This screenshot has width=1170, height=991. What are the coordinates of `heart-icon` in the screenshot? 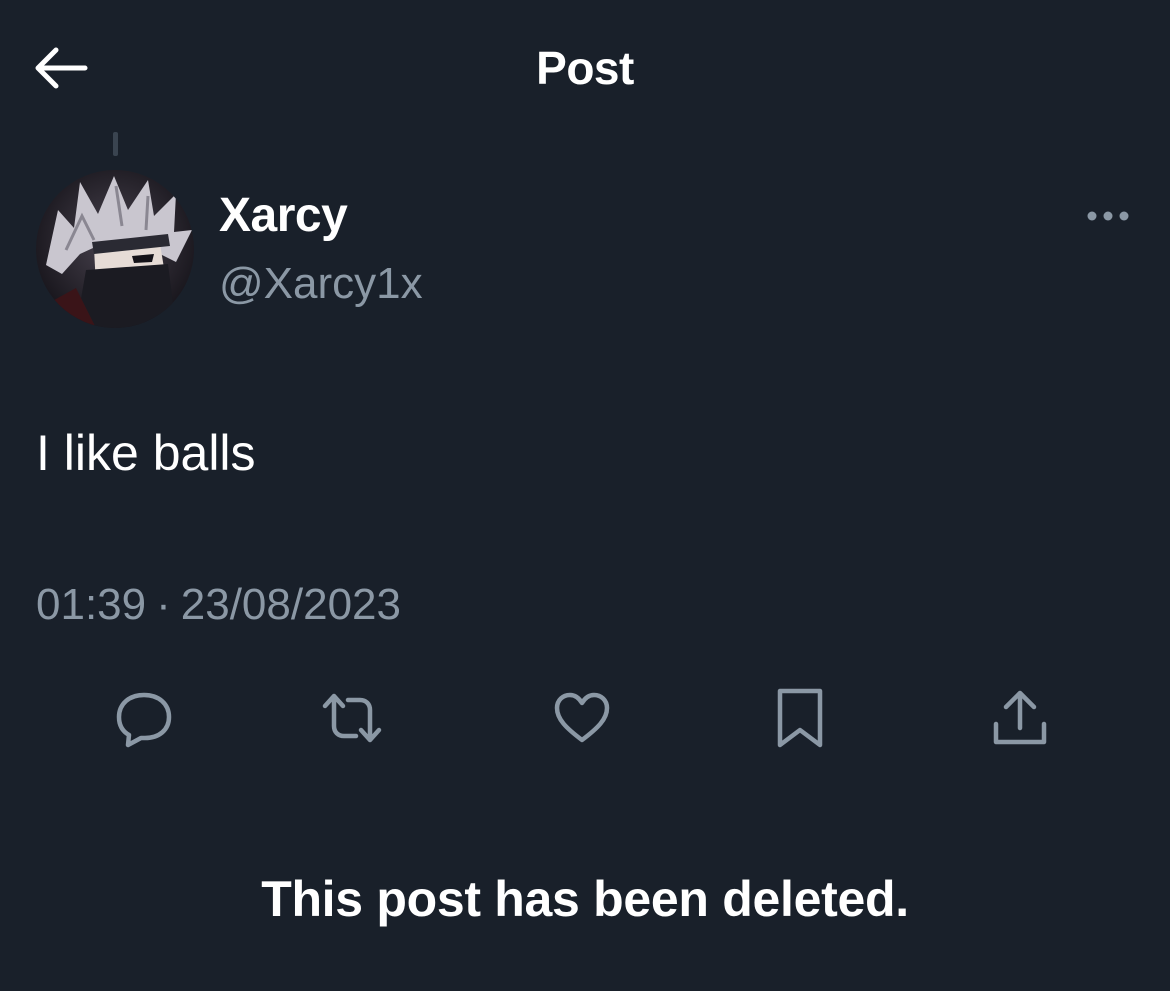 It's located at (582, 717).